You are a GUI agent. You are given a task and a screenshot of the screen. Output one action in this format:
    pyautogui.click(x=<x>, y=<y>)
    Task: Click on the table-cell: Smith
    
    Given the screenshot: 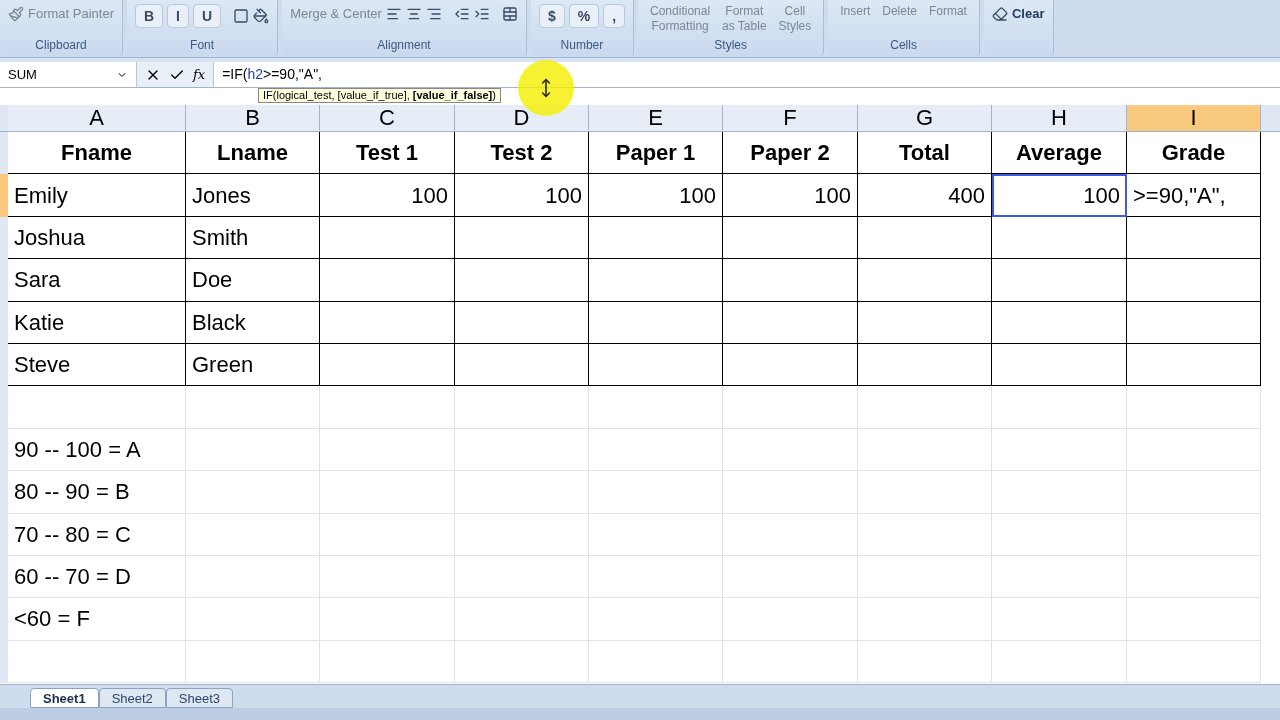 What is the action you would take?
    pyautogui.click(x=253, y=238)
    